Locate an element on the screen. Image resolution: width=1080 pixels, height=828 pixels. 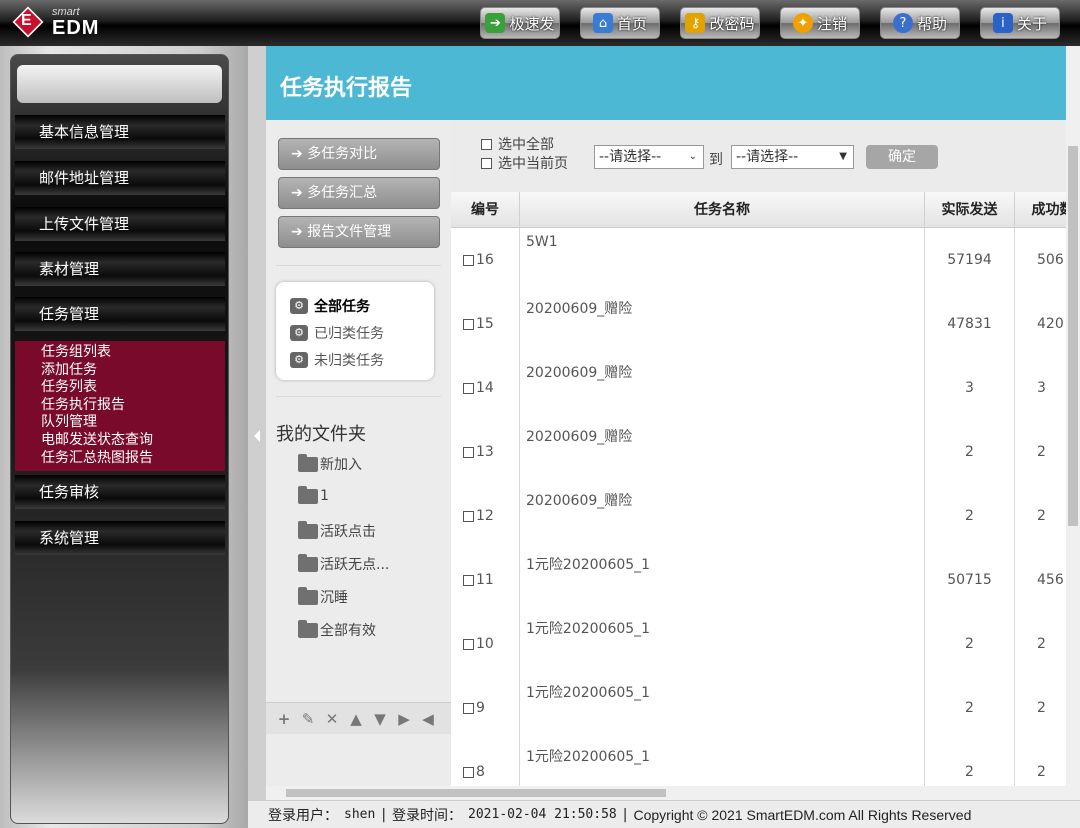
confirm-button: 确定 is located at coordinates (902, 157).